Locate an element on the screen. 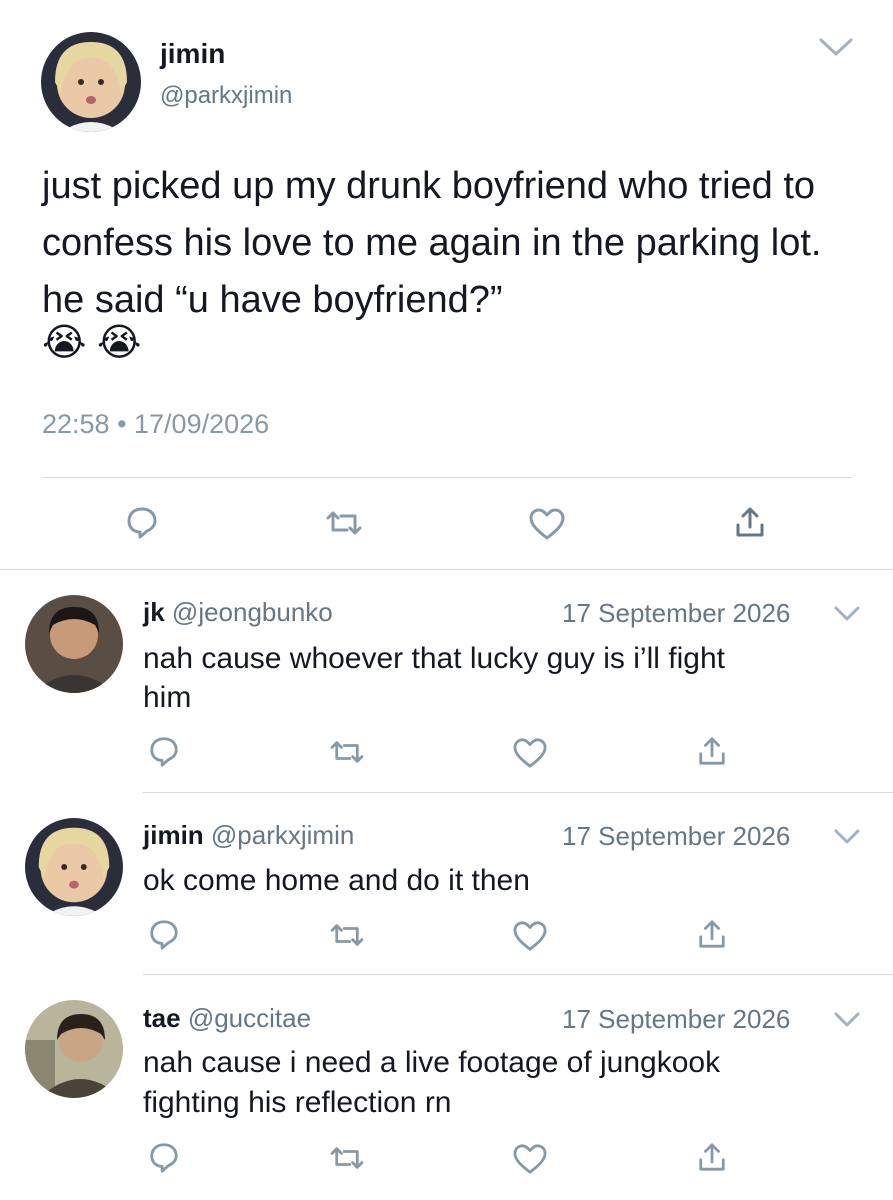 This screenshot has width=893, height=1200. timestamp: 22:58 • 17/09/2026 is located at coordinates (156, 424).